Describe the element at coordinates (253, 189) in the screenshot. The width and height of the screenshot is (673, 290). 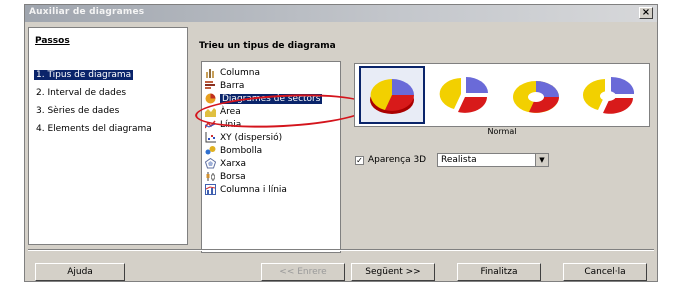
I see `list-item-label: Columna i línia` at that location.